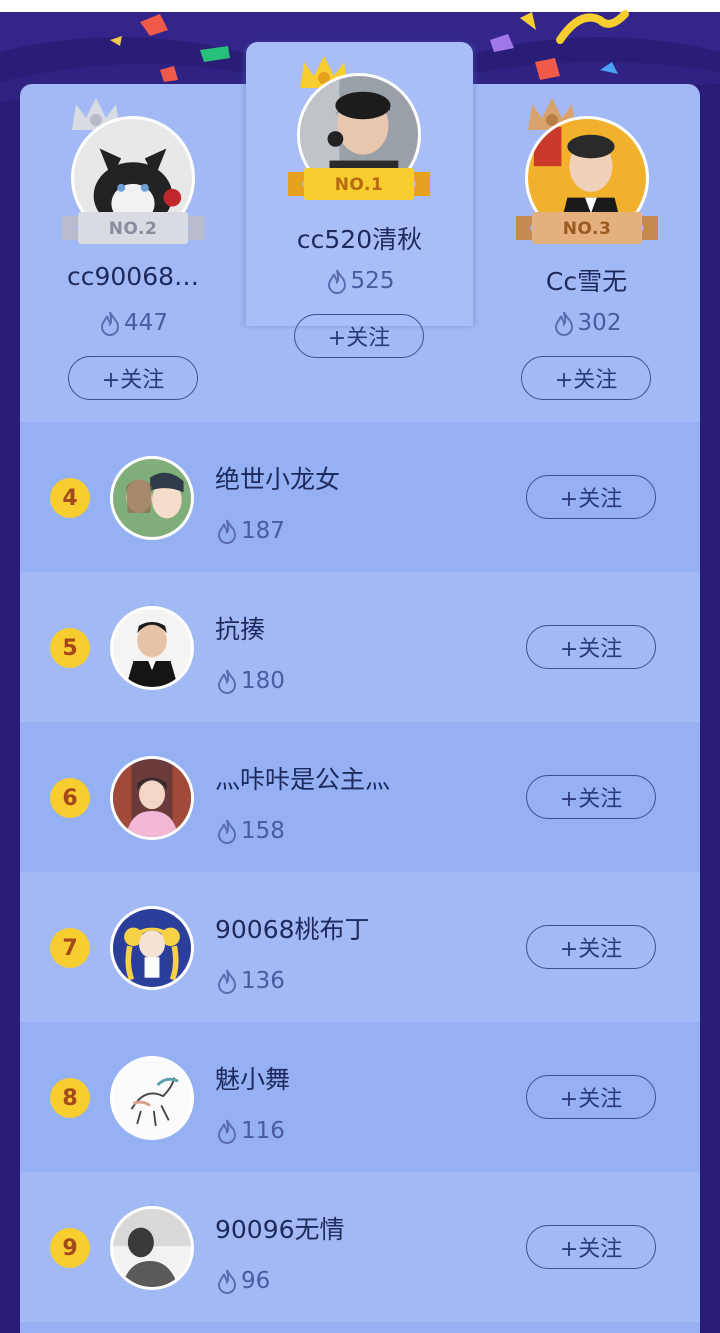 The image size is (720, 1333). What do you see at coordinates (280, 1229) in the screenshot?
I see `user-name: 90096无情` at bounding box center [280, 1229].